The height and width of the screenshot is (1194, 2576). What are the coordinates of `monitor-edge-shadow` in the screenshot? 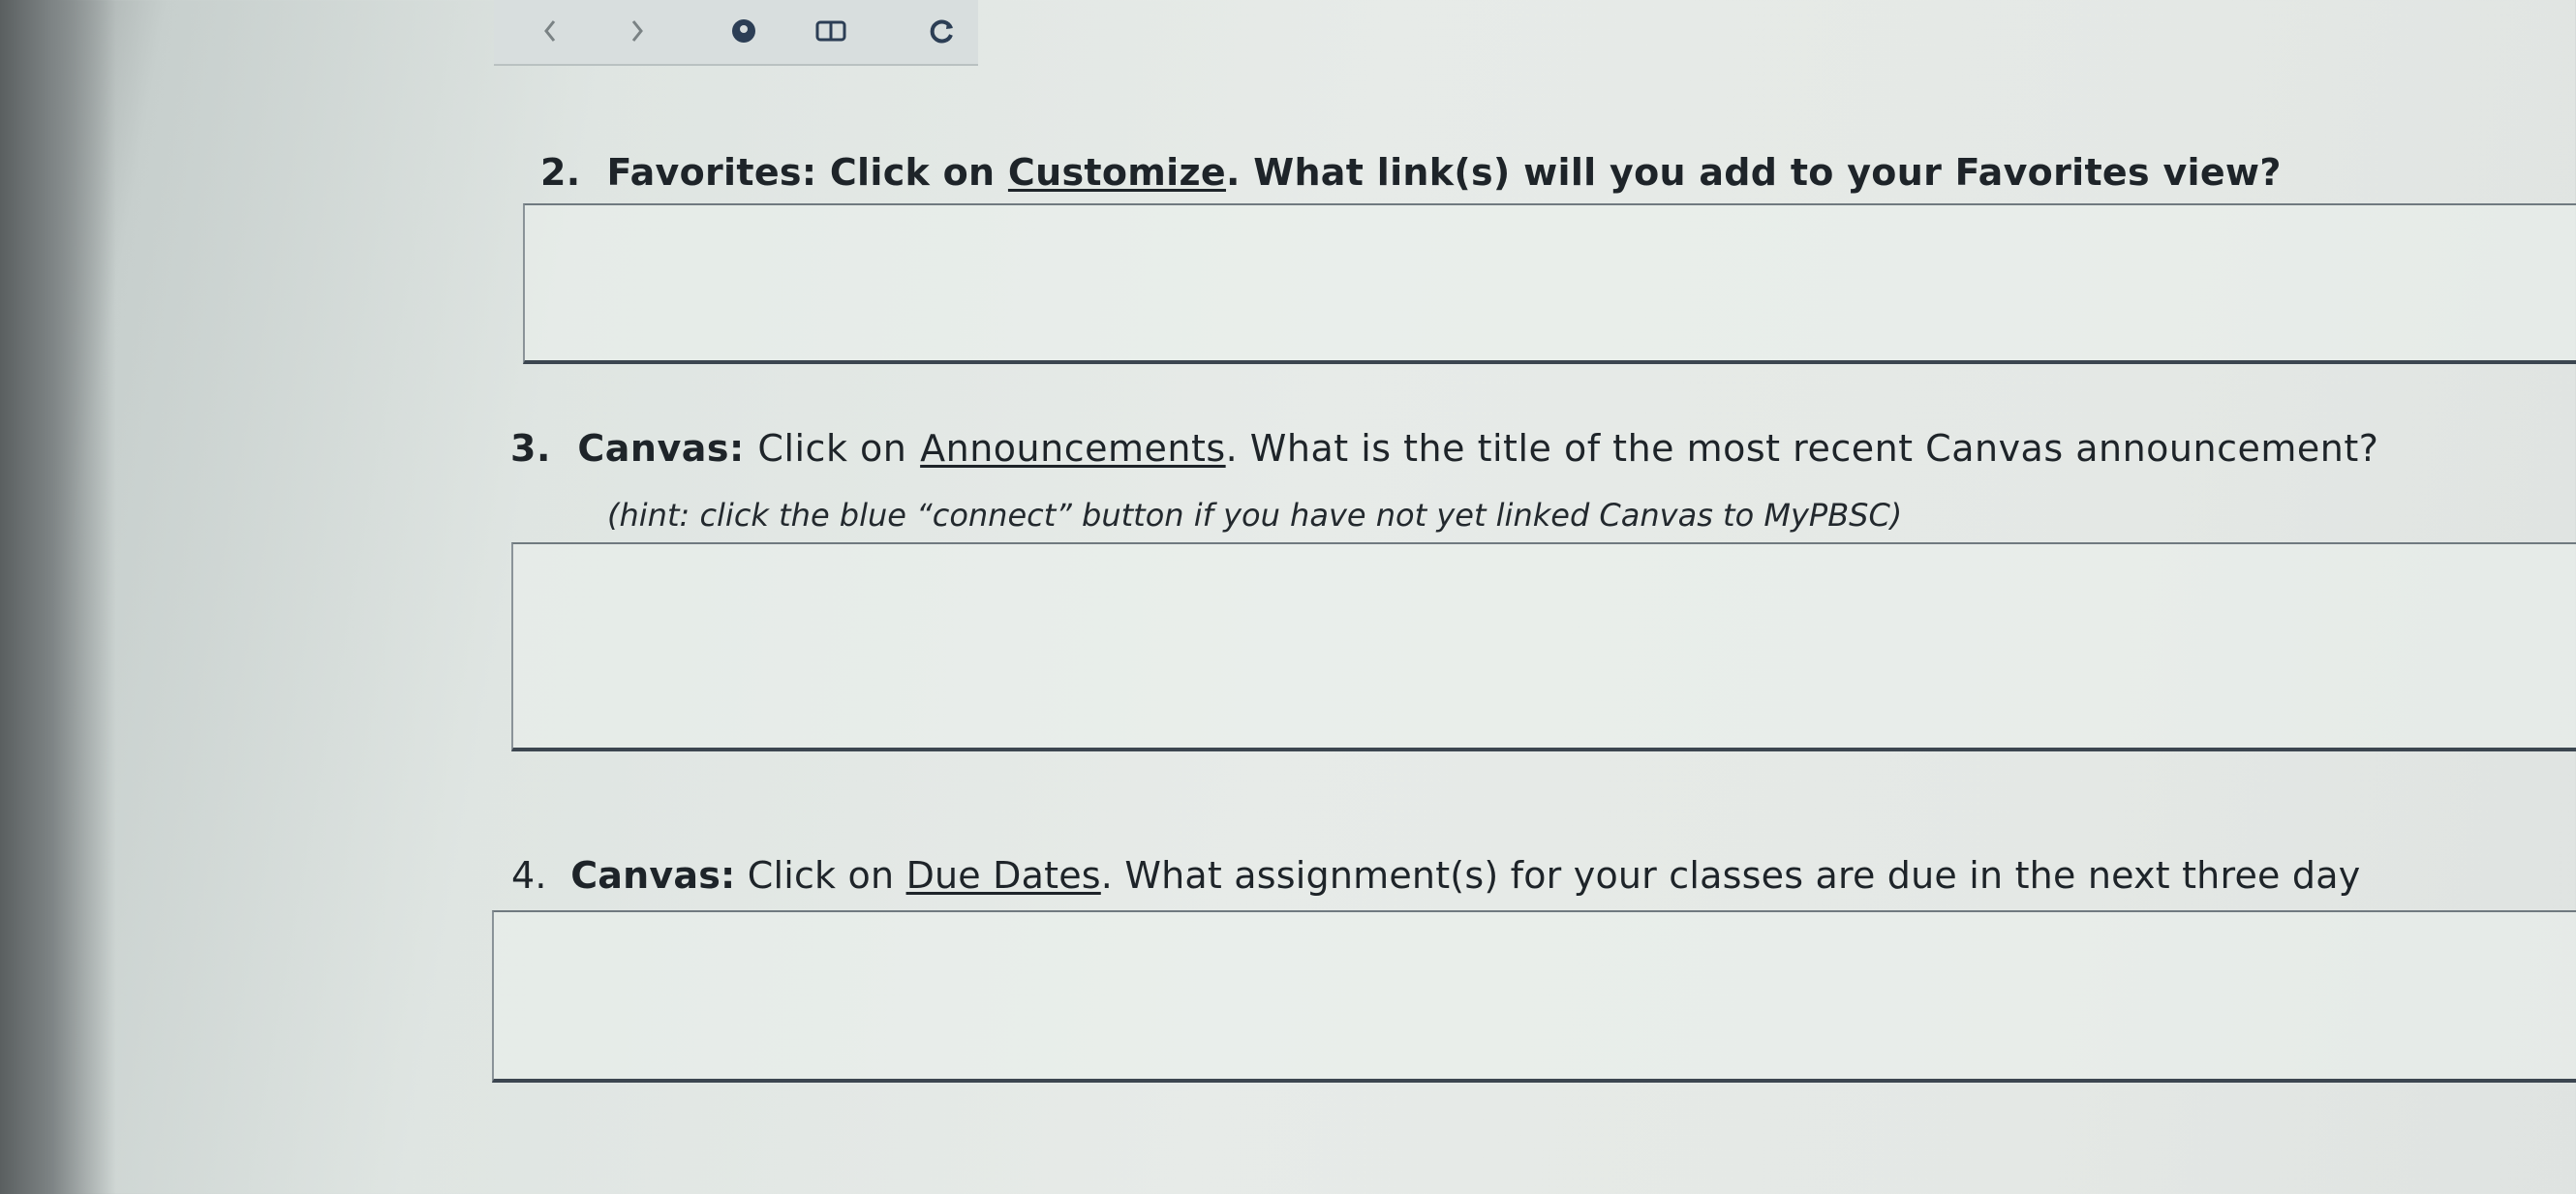 It's located at (58, 597).